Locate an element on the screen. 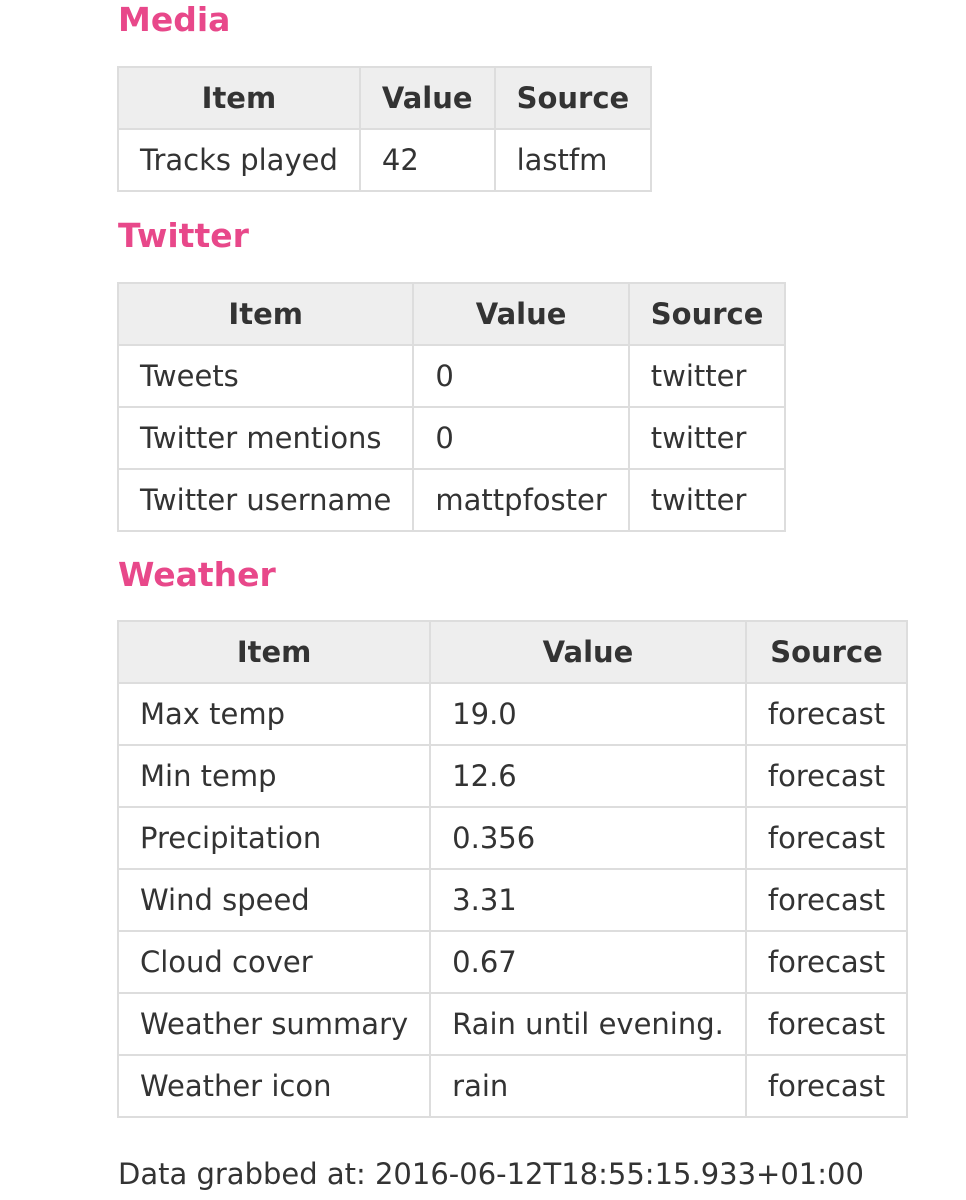 The image size is (966, 1200). cell-value: mattpfoster is located at coordinates (521, 500).